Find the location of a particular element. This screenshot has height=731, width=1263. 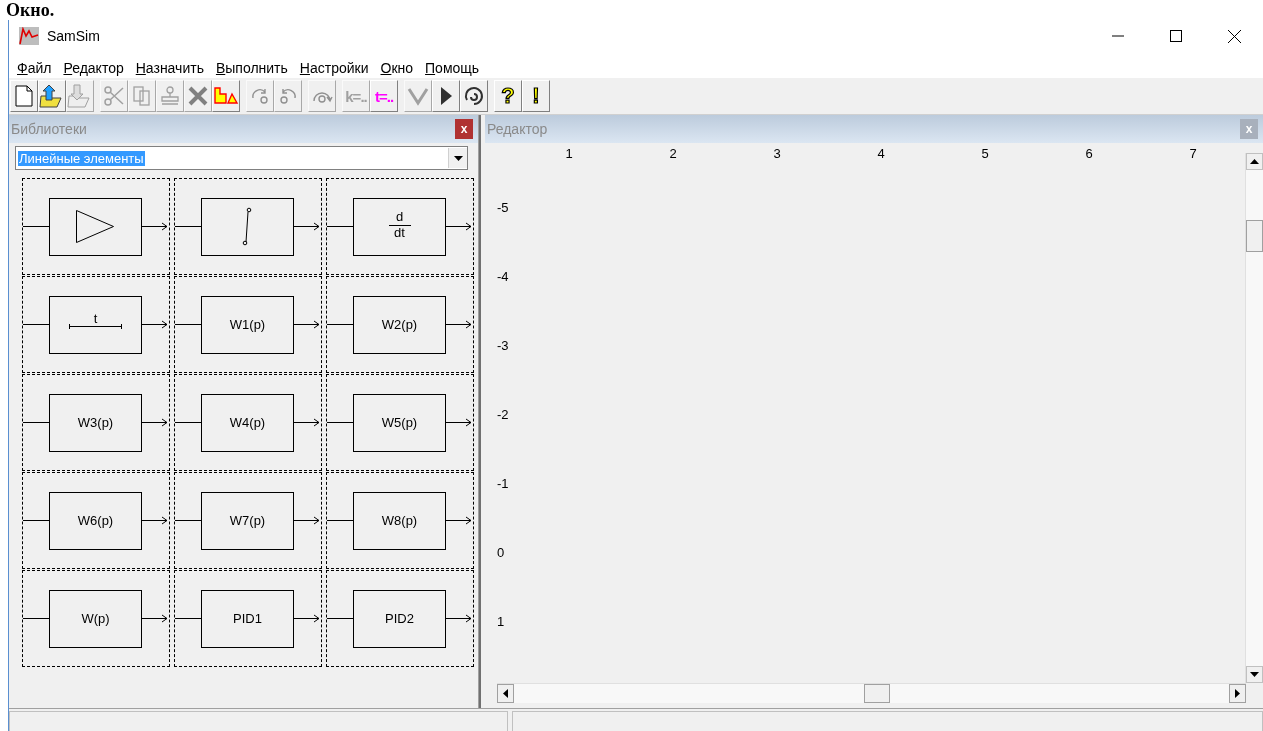

window-title: SamSim is located at coordinates (73, 36).